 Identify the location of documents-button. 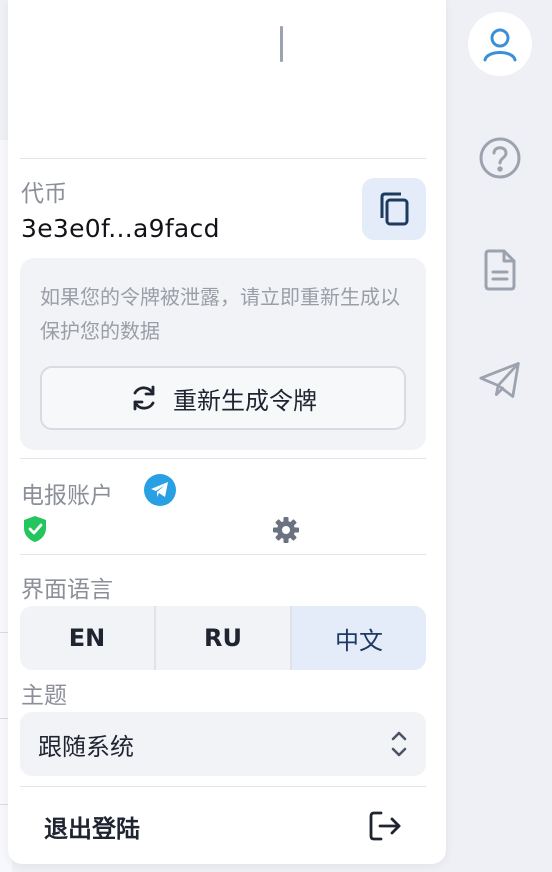
(500, 270).